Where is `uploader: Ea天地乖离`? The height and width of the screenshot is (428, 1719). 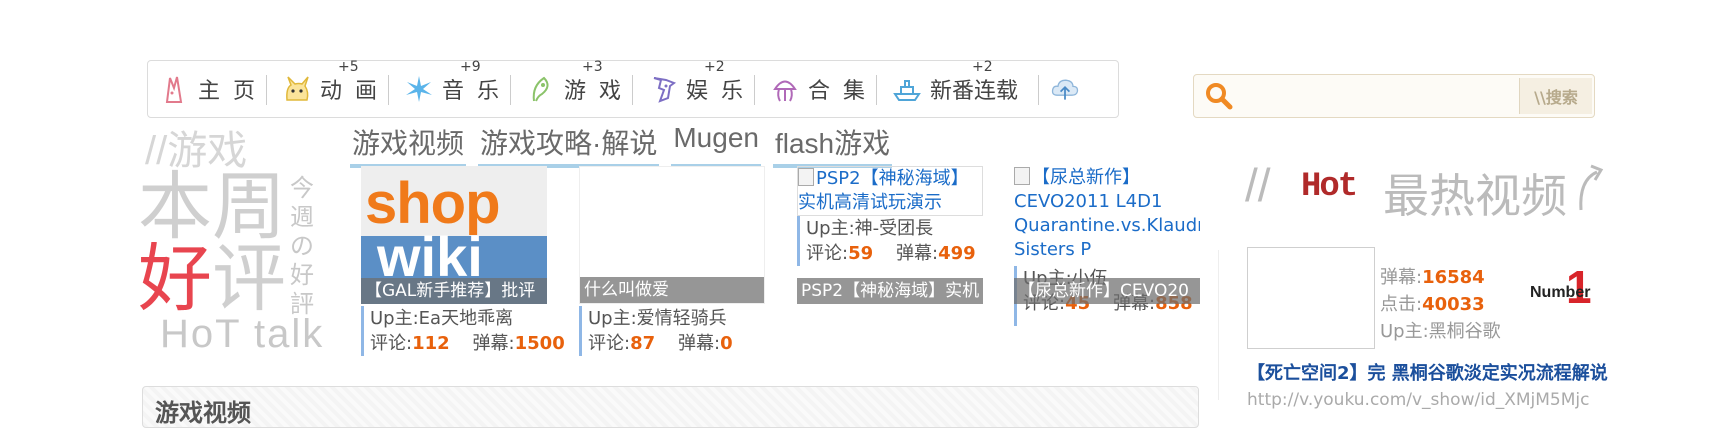
uploader: Ea天地乖离 is located at coordinates (466, 318).